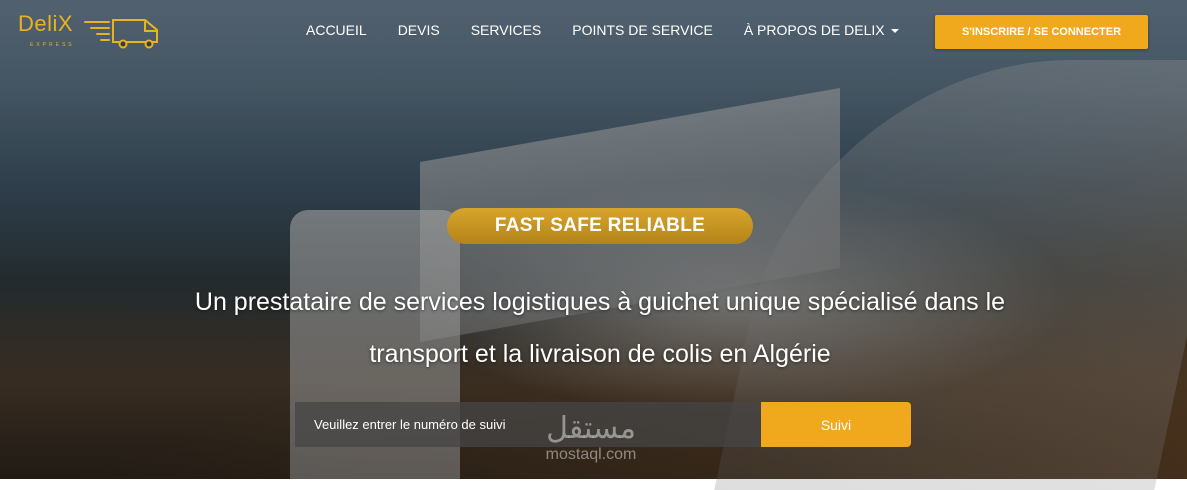  I want to click on watermark-latin: mostaql.com, so click(591, 454).